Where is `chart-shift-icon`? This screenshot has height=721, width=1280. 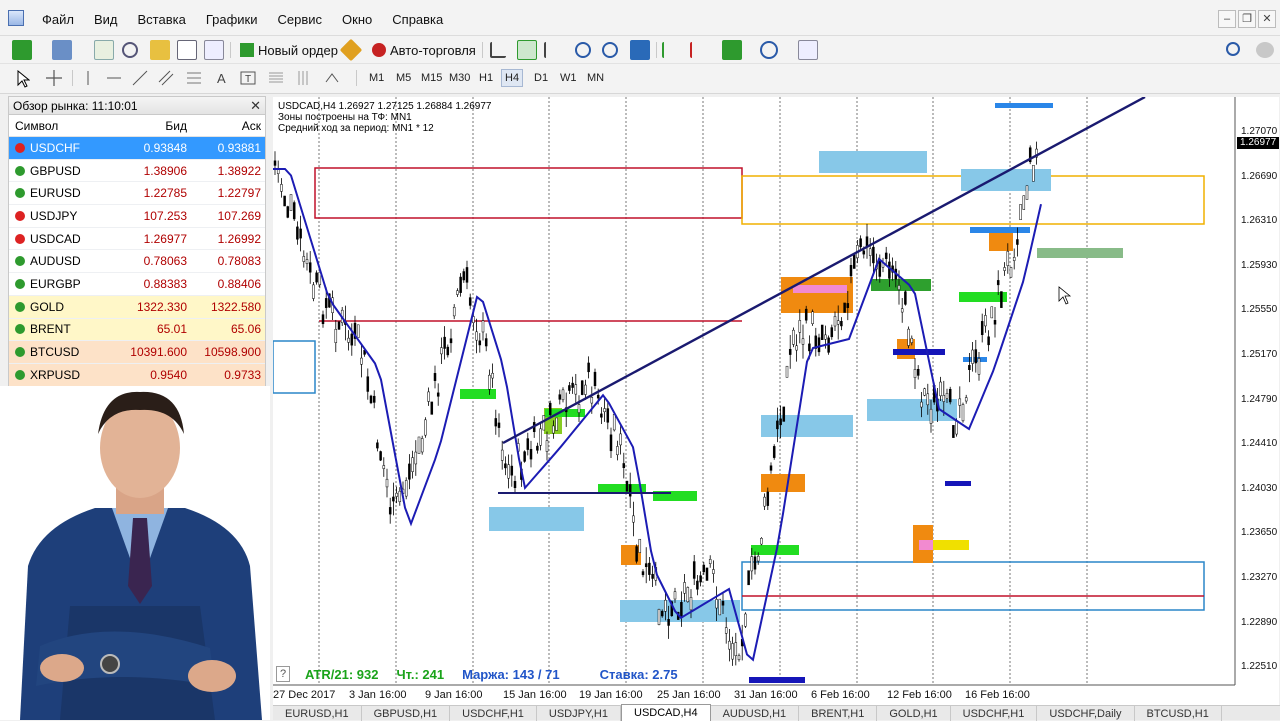
chart-shift-icon is located at coordinates (669, 50).